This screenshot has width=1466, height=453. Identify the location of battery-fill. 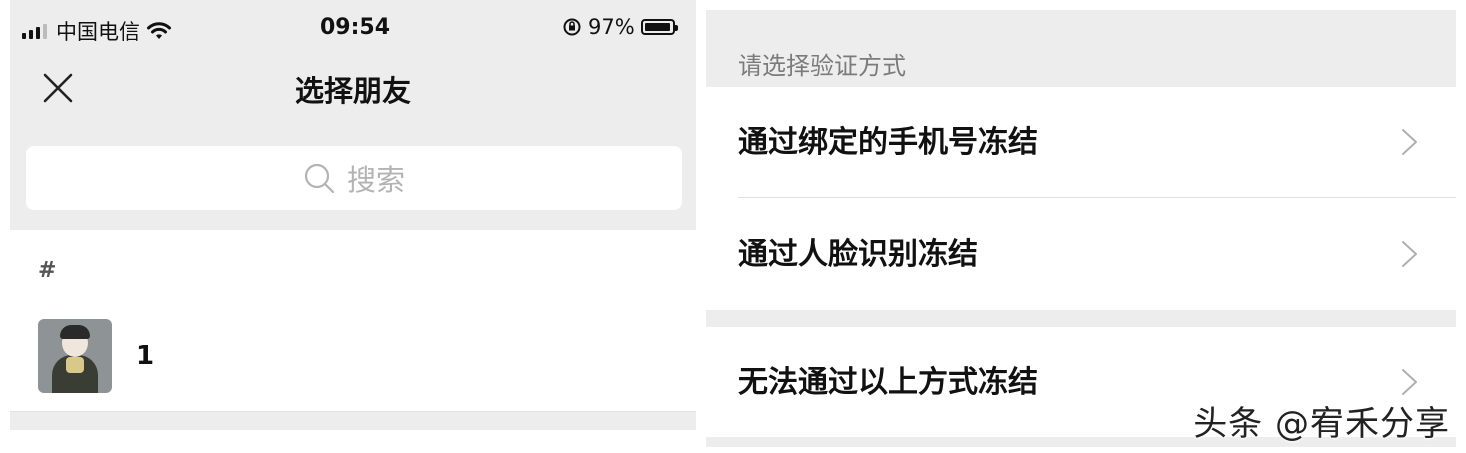
(657, 27).